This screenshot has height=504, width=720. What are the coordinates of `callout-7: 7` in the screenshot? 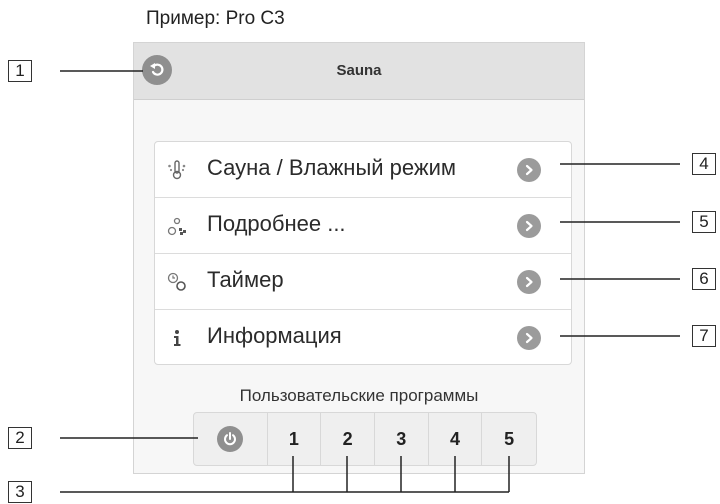 It's located at (704, 336).